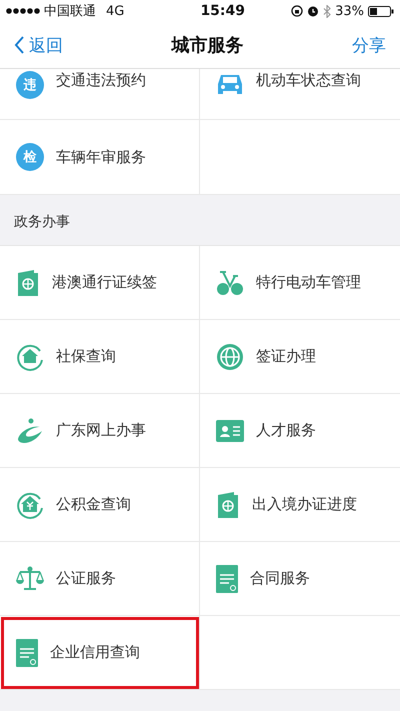 This screenshot has width=400, height=711. What do you see at coordinates (381, 11) in the screenshot?
I see `battery-icon` at bounding box center [381, 11].